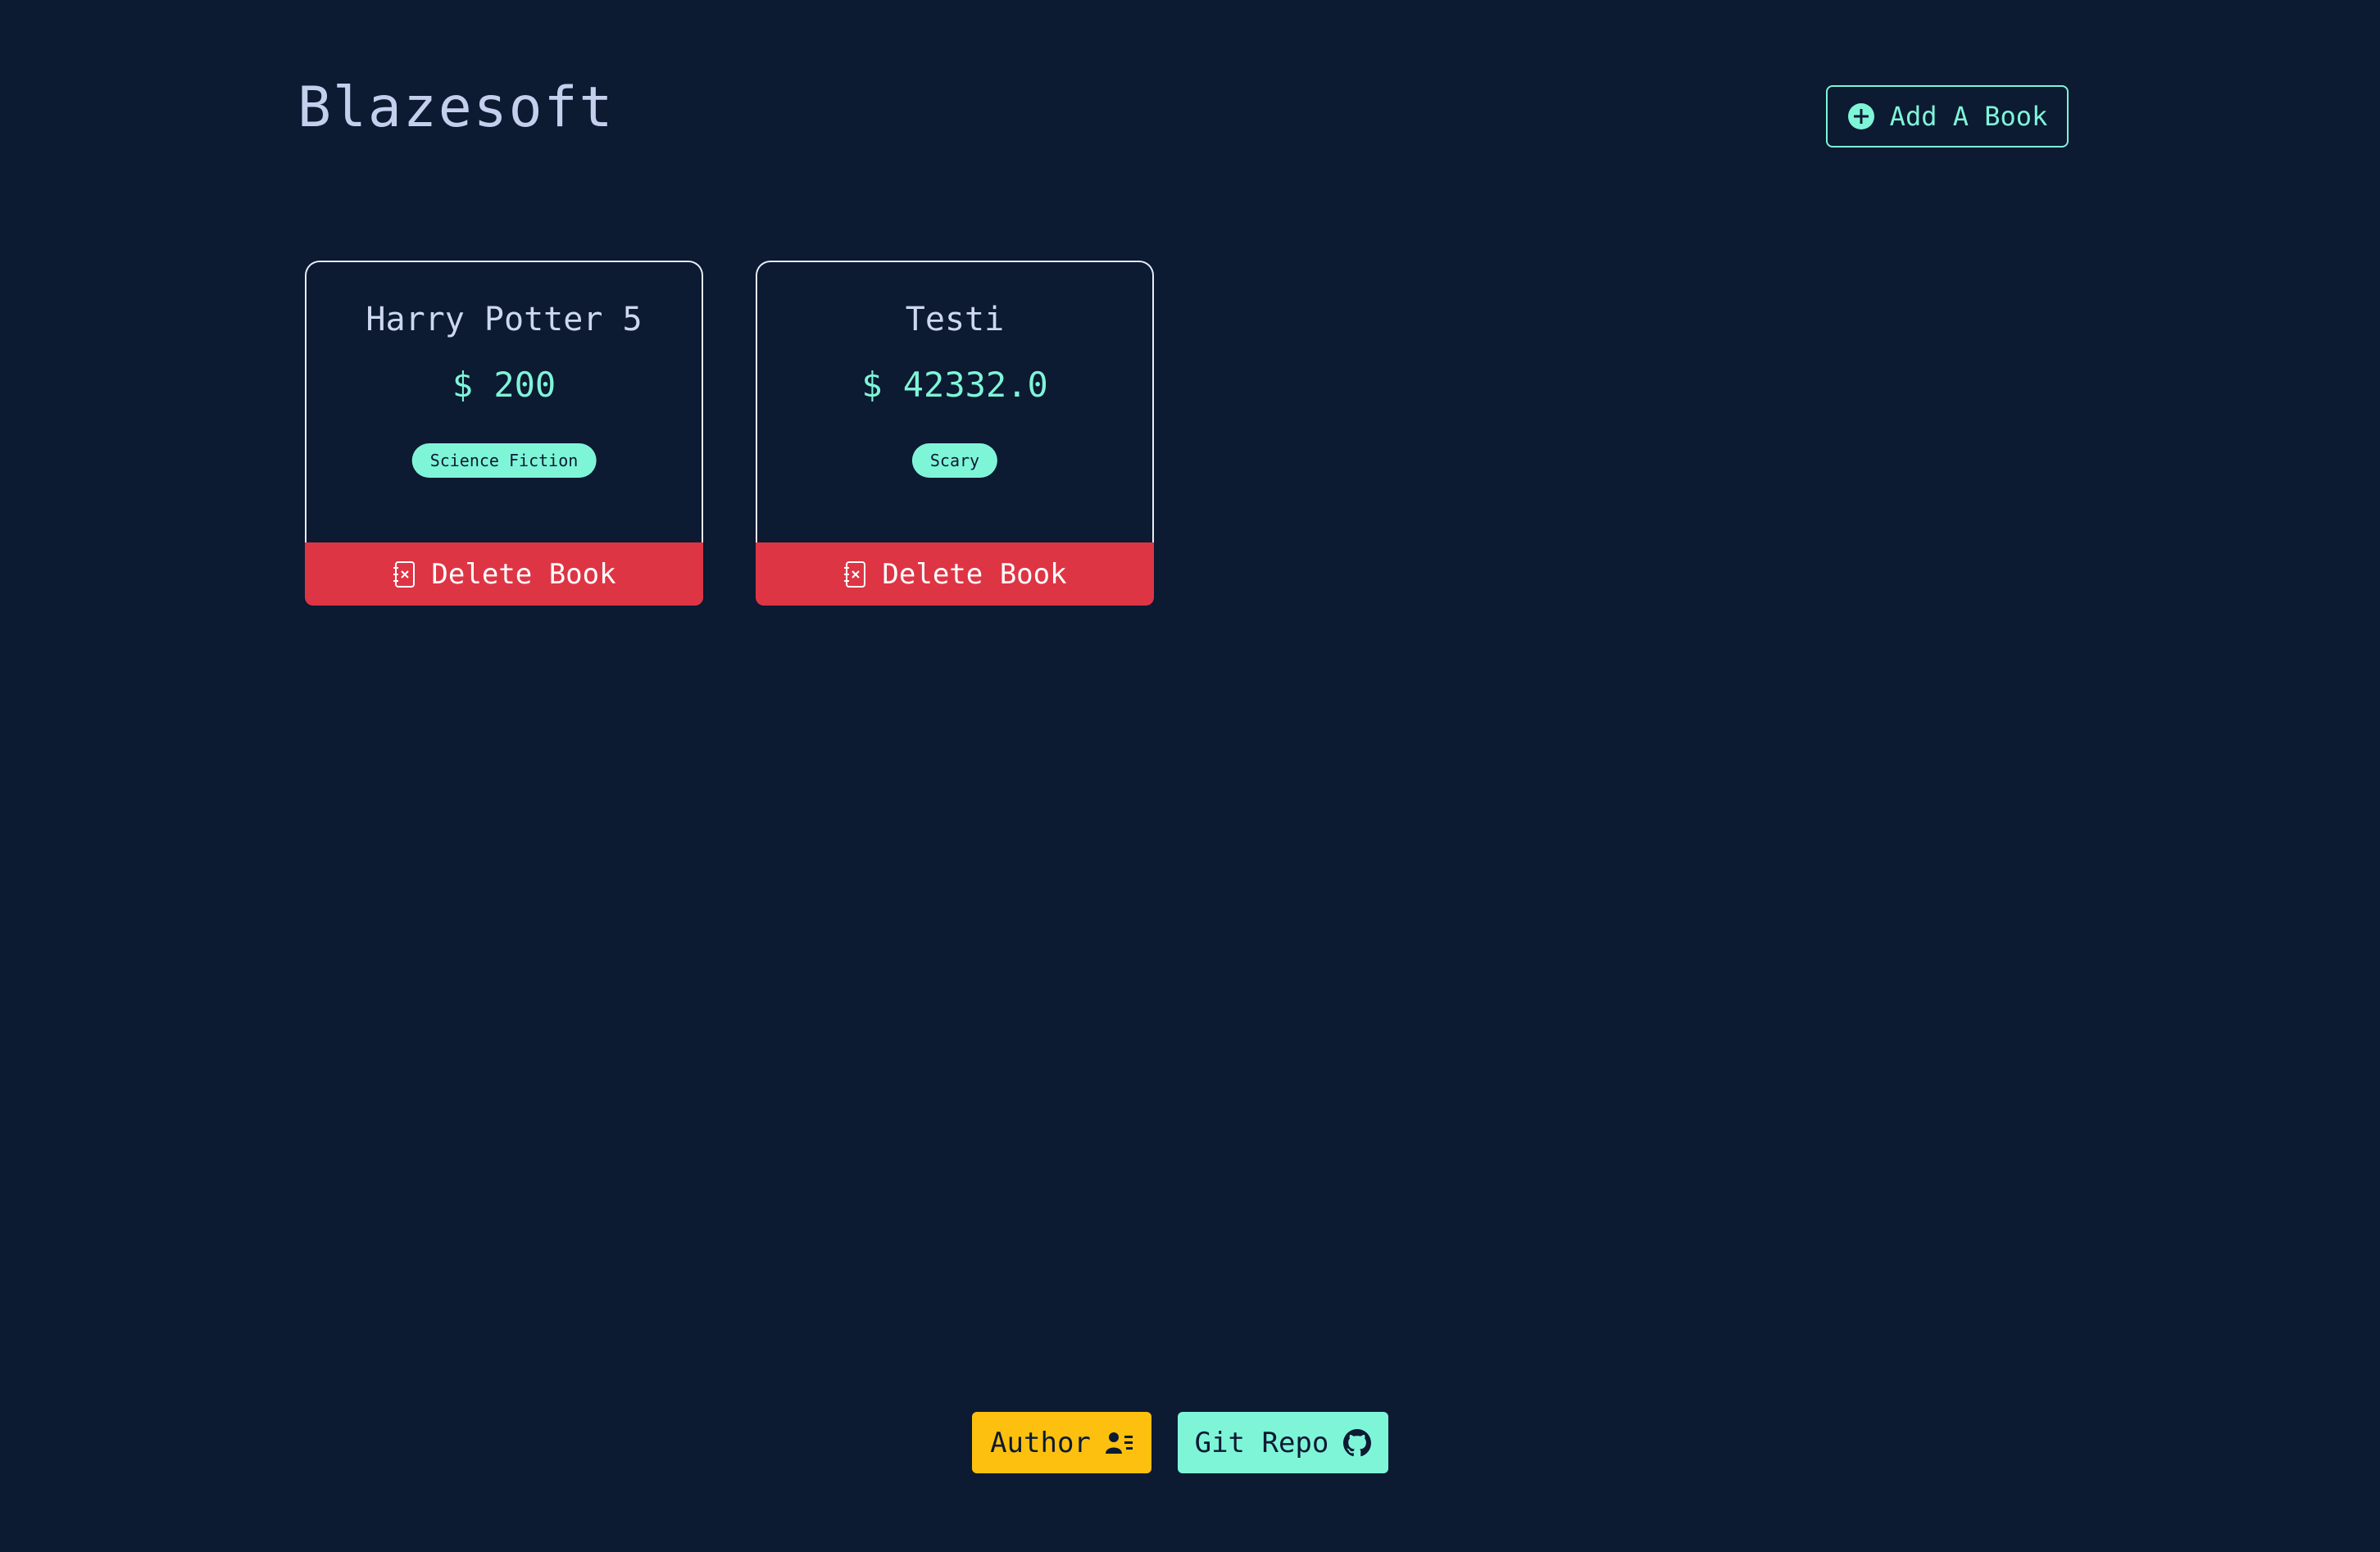 Image resolution: width=2380 pixels, height=1552 pixels. I want to click on plus-circle-icon, so click(1861, 116).